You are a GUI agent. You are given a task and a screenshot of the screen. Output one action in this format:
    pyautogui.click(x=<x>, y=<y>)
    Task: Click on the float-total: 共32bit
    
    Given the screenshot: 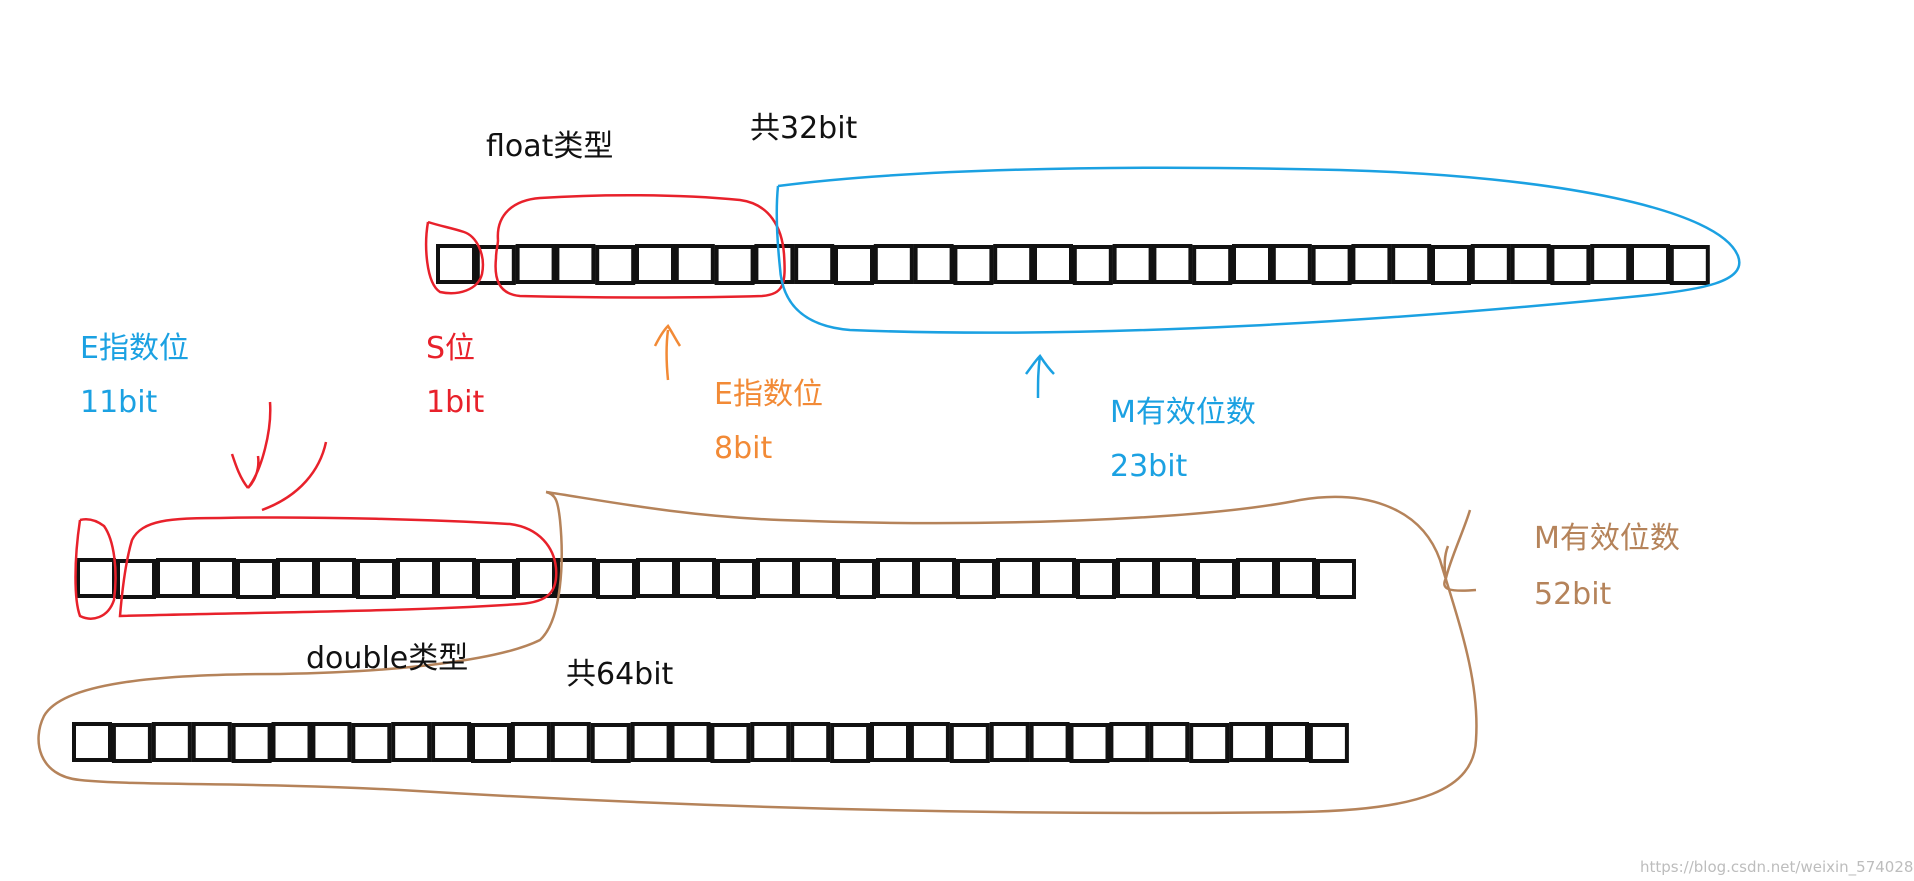 What is the action you would take?
    pyautogui.click(x=804, y=128)
    